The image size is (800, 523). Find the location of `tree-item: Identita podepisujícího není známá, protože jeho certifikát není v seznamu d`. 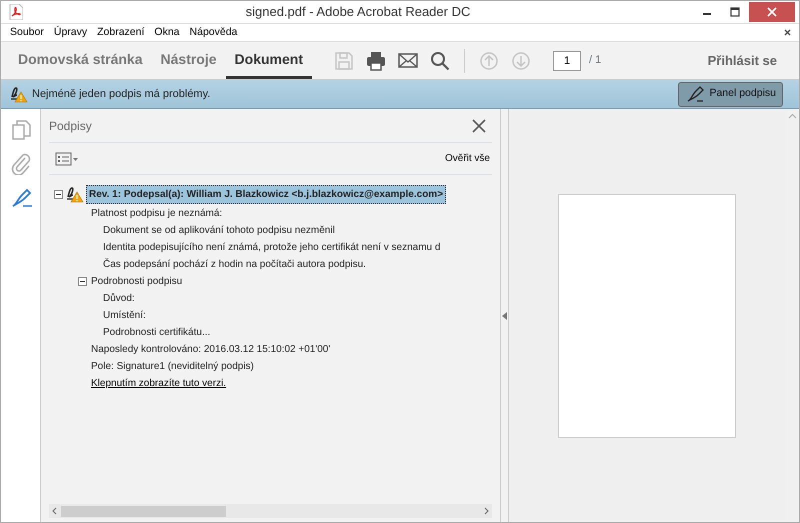

tree-item: Identita podepisujícího není známá, protože jeho certifikát není v seznamu d is located at coordinates (272, 248).